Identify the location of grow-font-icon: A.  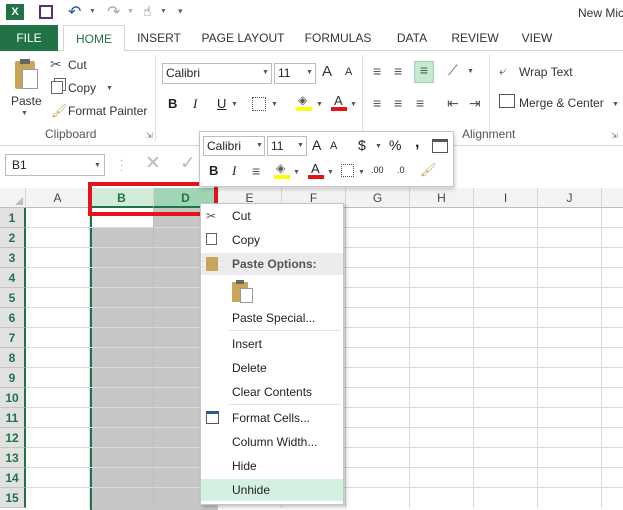
(327, 71).